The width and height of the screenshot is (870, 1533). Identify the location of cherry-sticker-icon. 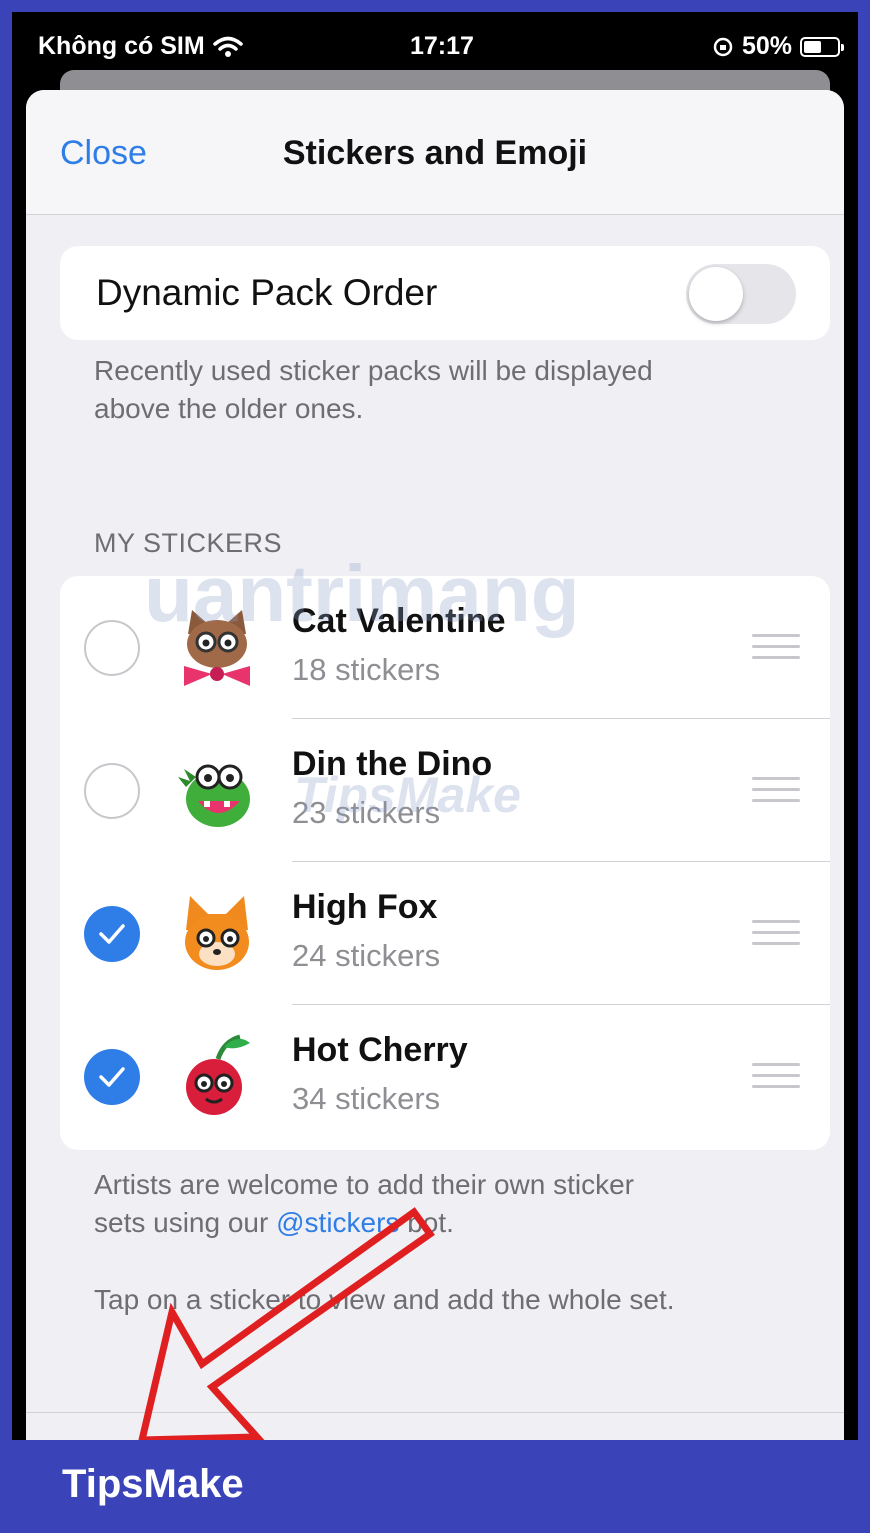
(218, 1074).